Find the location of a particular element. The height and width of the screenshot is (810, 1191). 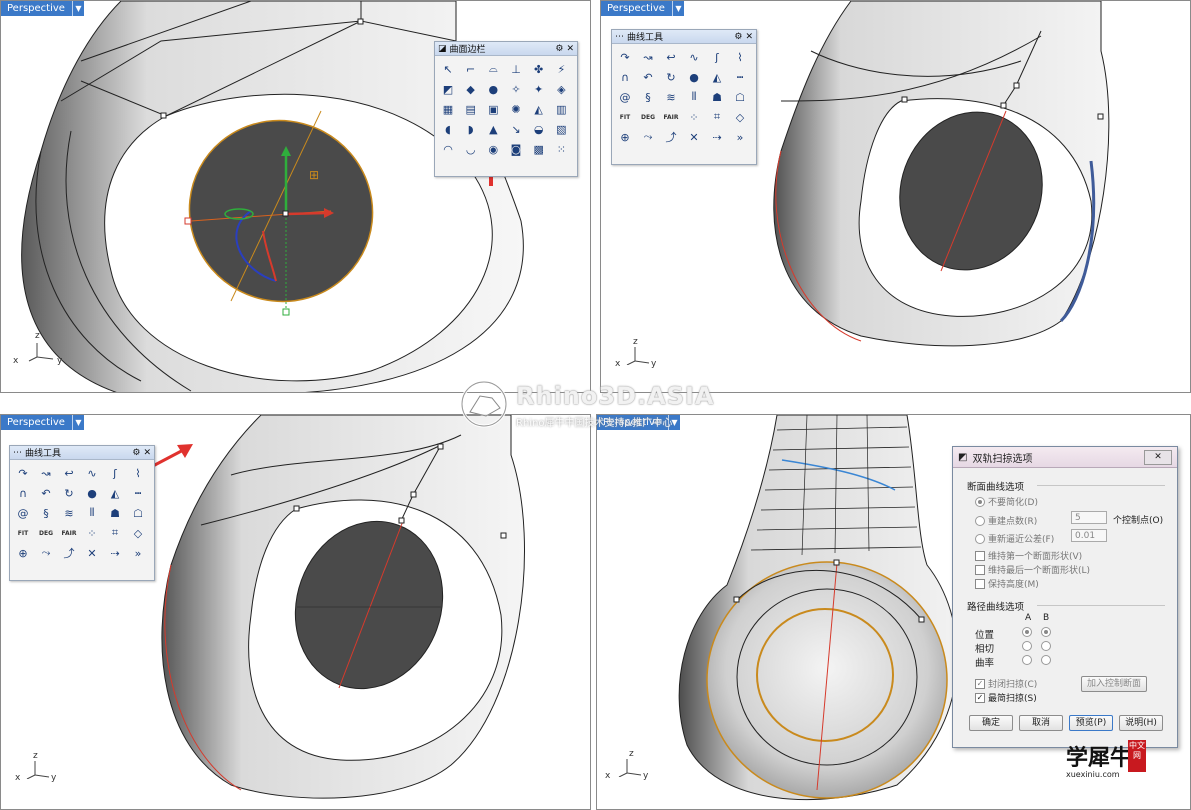

radio-no-simplify is located at coordinates (980, 501).